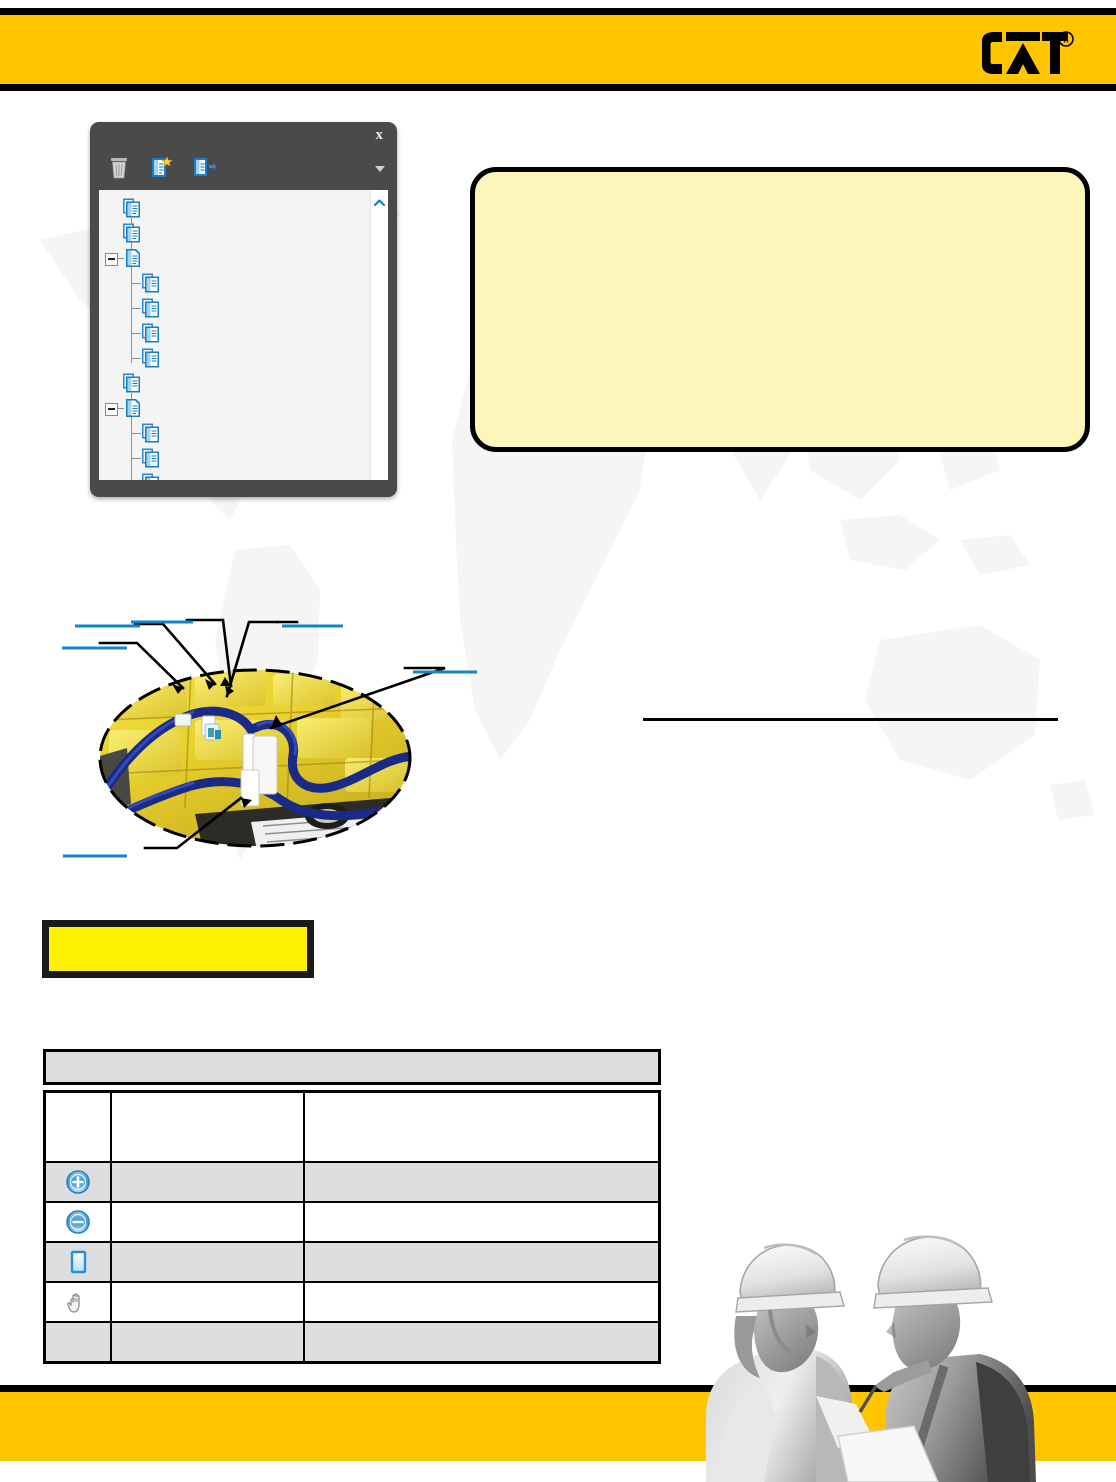 The height and width of the screenshot is (1482, 1116). I want to click on document-tree-dialog: x, so click(243, 309).